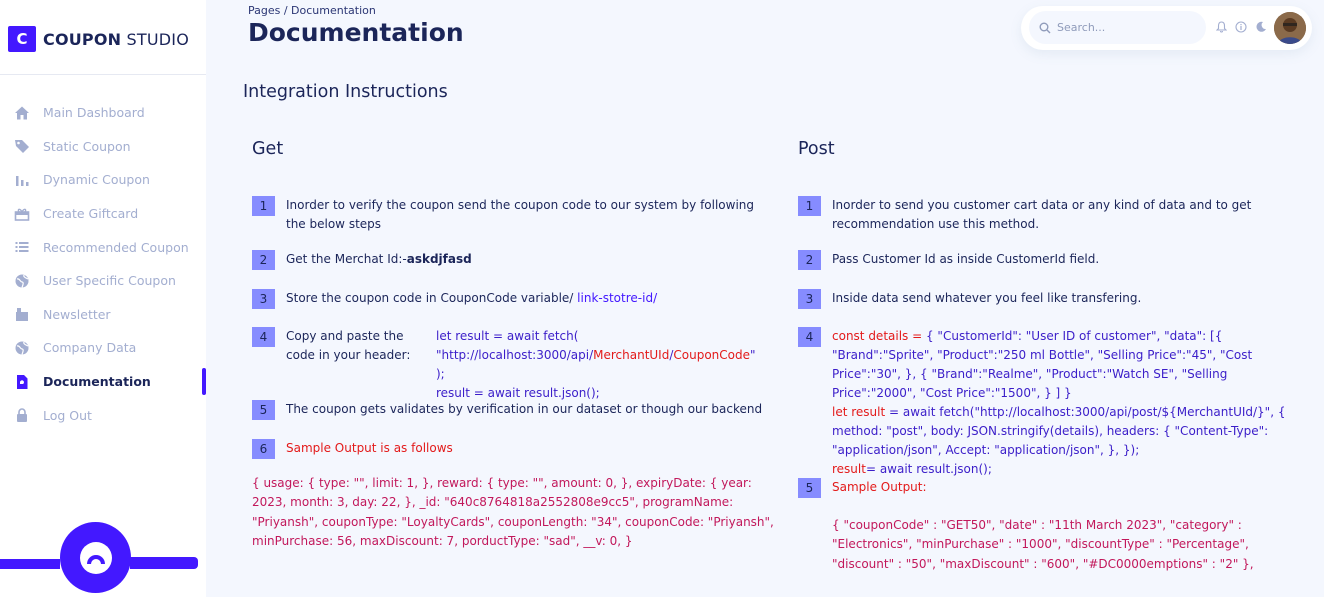 The image size is (1324, 597). What do you see at coordinates (263, 449) in the screenshot?
I see `step-number: 6` at bounding box center [263, 449].